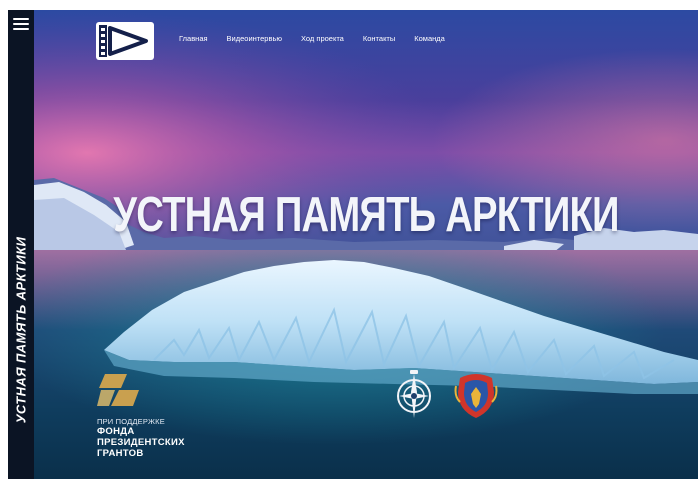  What do you see at coordinates (379, 38) in the screenshot?
I see `nav-item-contacts: Контакты` at bounding box center [379, 38].